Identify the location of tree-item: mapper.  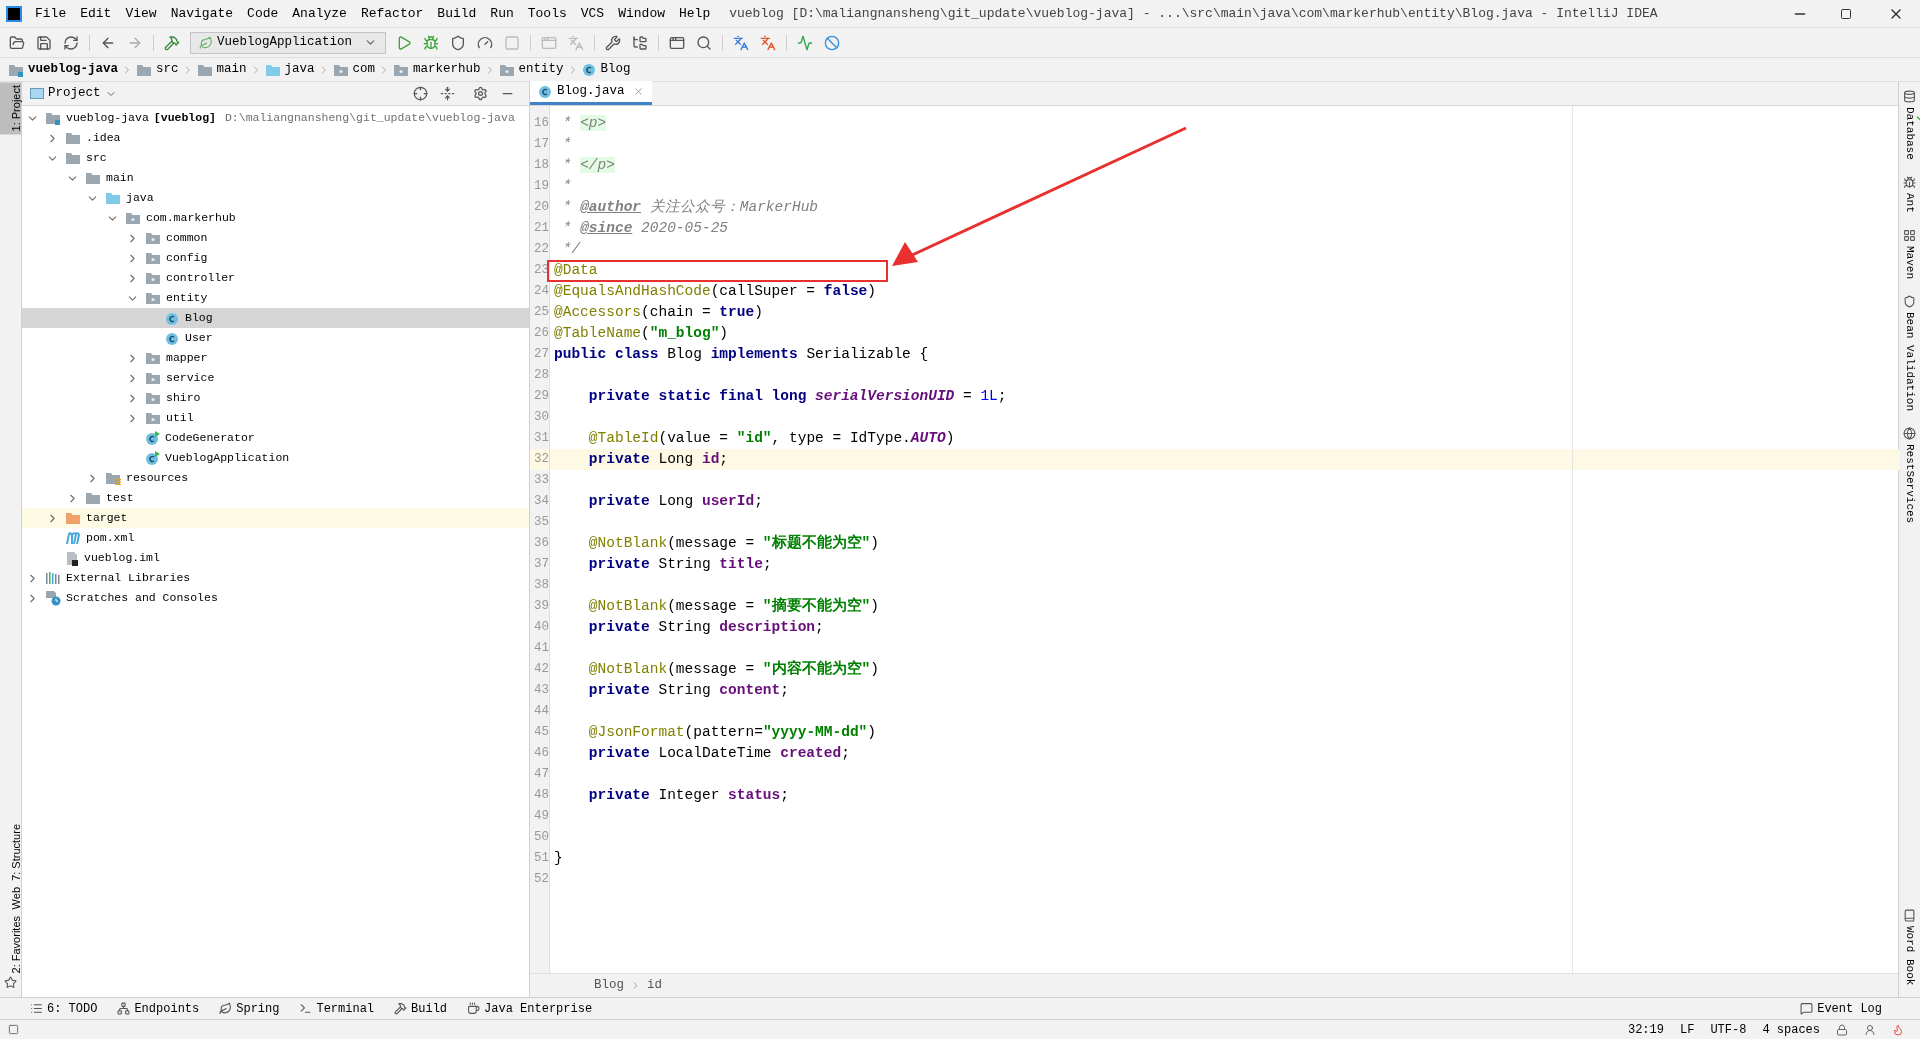
(275, 358).